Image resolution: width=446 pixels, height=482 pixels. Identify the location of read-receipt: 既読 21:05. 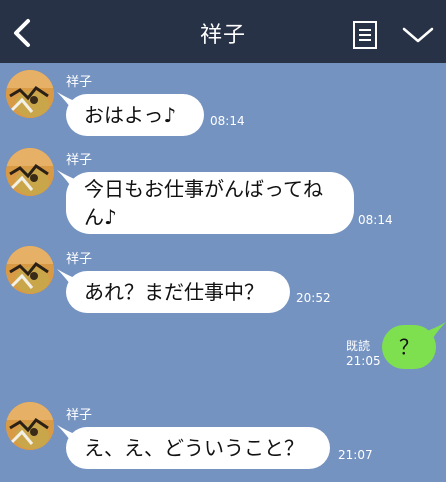
(363, 354).